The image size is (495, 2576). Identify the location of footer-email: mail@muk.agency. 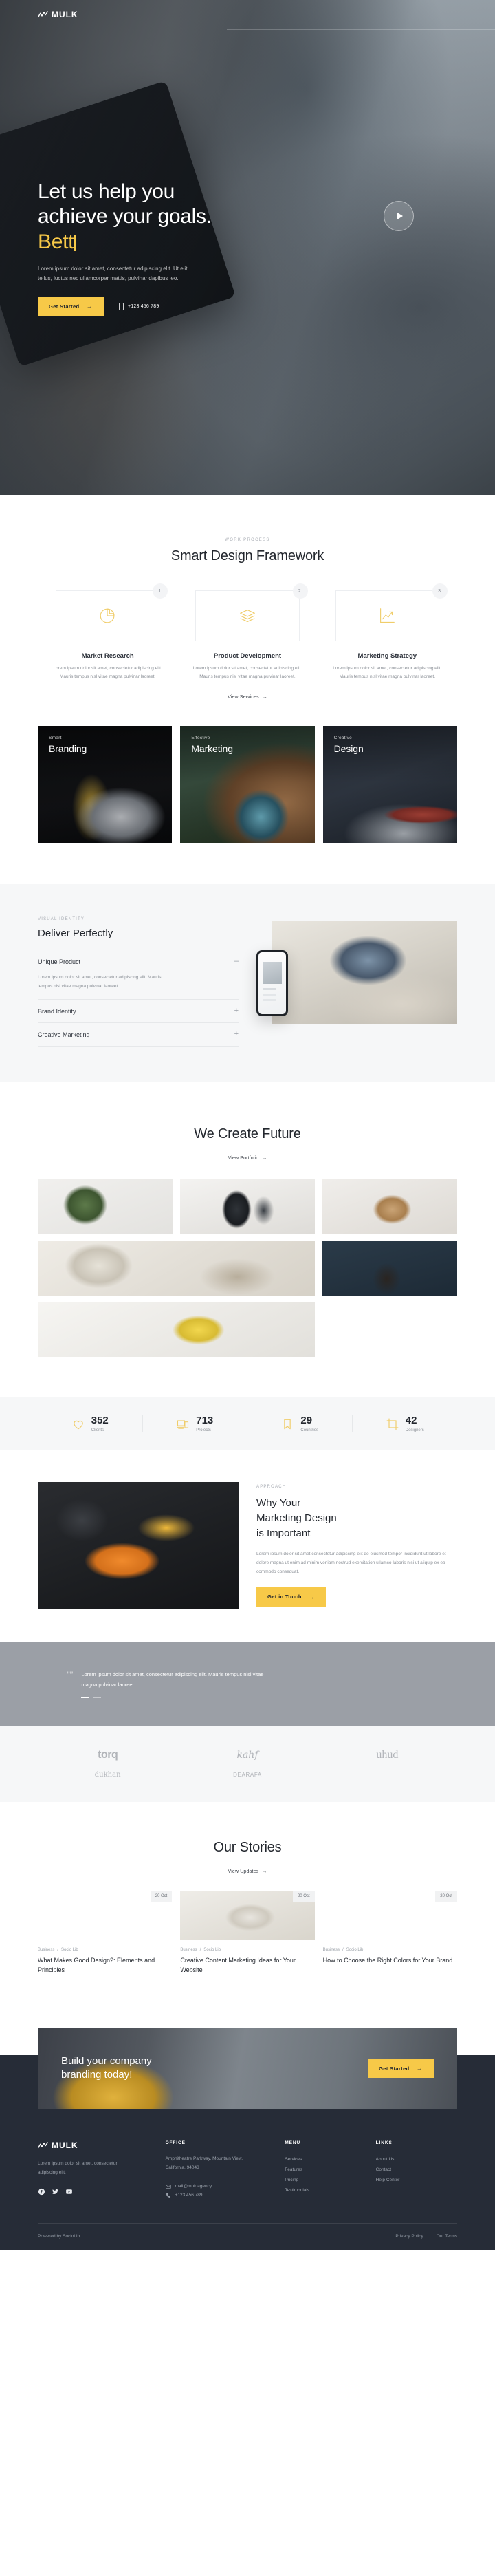
(193, 2186).